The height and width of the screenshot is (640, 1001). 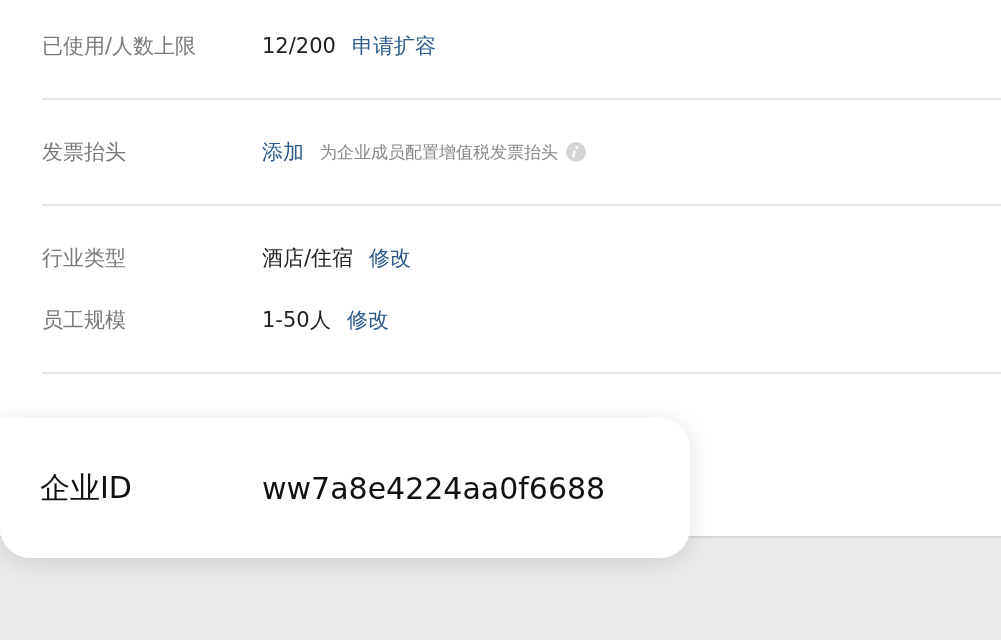 I want to click on field-label: 员工规模, so click(x=84, y=320).